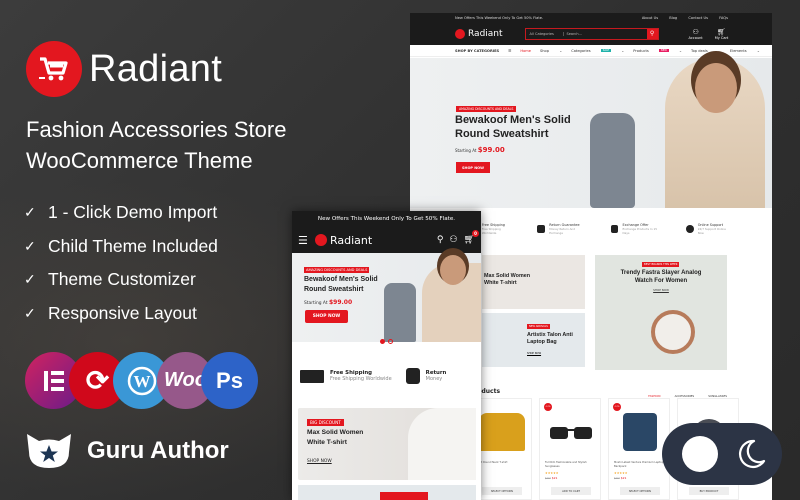  What do you see at coordinates (723, 18) in the screenshot?
I see `topbar-link: FAQs` at bounding box center [723, 18].